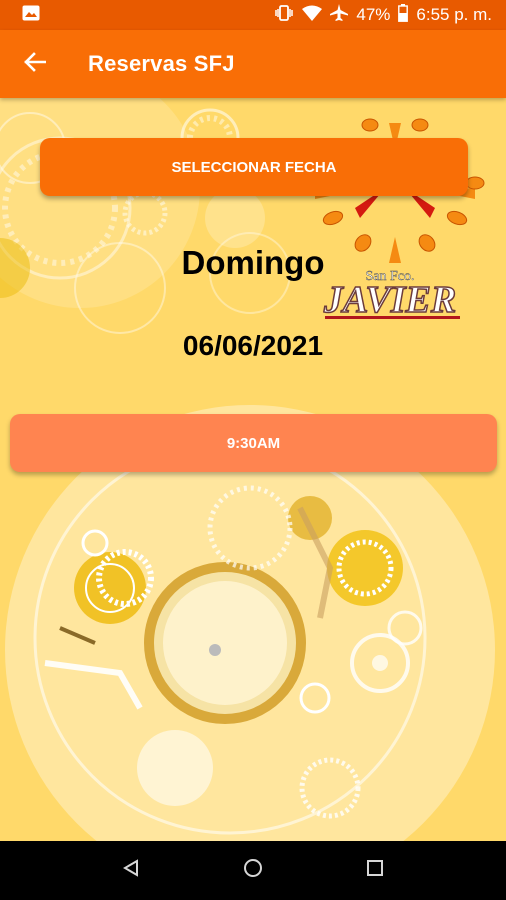 Image resolution: width=506 pixels, height=900 pixels. I want to click on app-title: Reservas SFJ, so click(161, 63).